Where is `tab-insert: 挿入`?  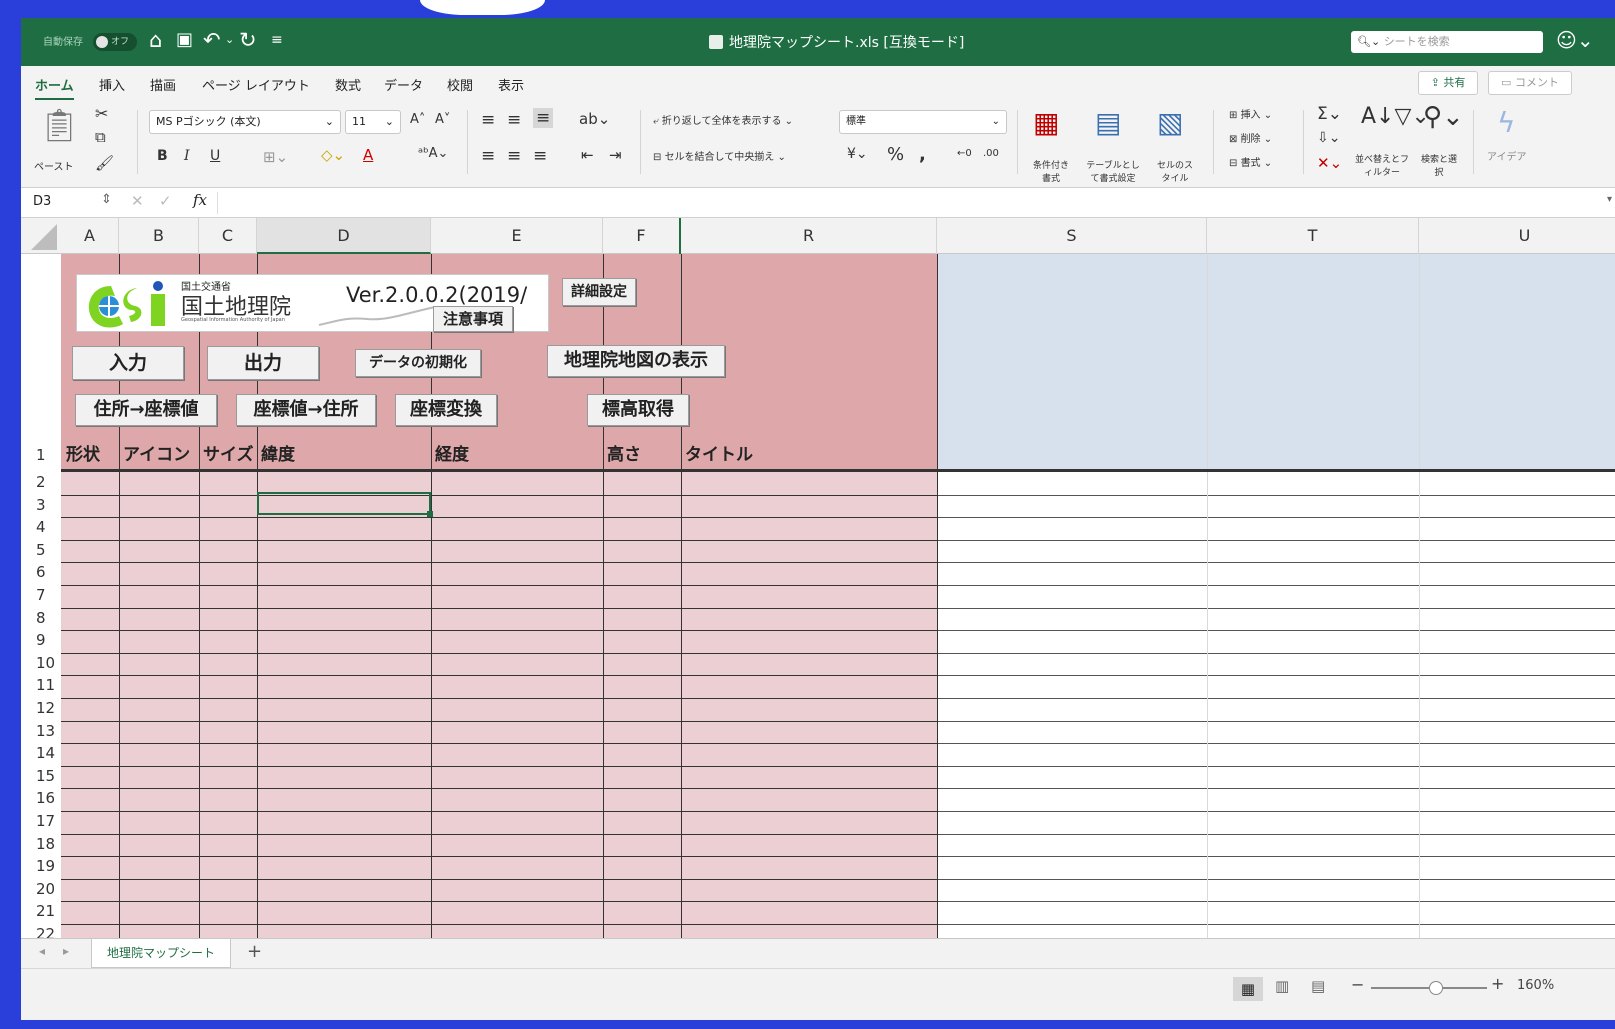
tab-insert: 挿入 is located at coordinates (112, 84).